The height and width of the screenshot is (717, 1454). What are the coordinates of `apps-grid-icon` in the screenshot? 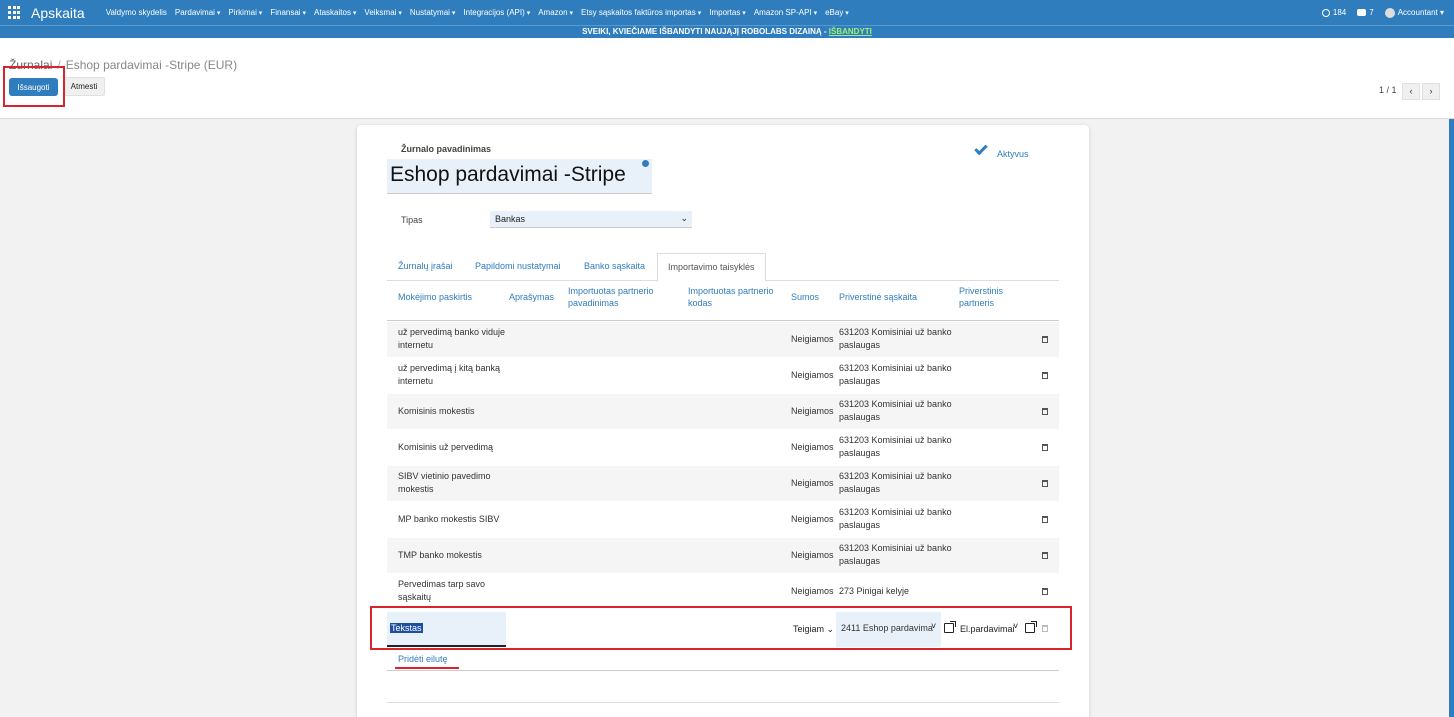 It's located at (15, 12).